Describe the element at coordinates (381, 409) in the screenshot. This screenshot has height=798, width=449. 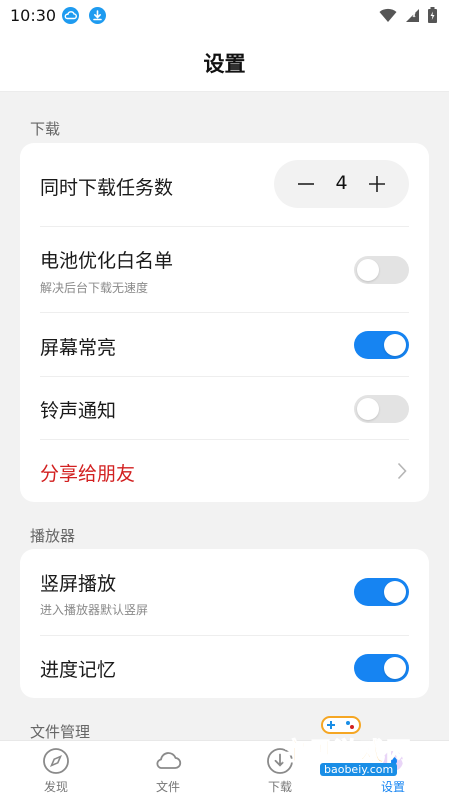
I see `ringtone-notify-toggle` at that location.